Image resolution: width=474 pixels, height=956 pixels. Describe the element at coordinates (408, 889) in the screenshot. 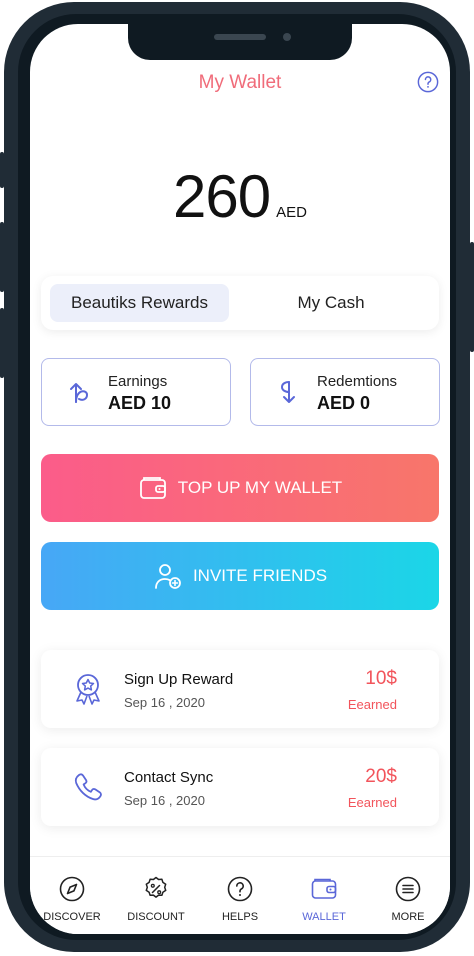

I see `menu-icon` at that location.